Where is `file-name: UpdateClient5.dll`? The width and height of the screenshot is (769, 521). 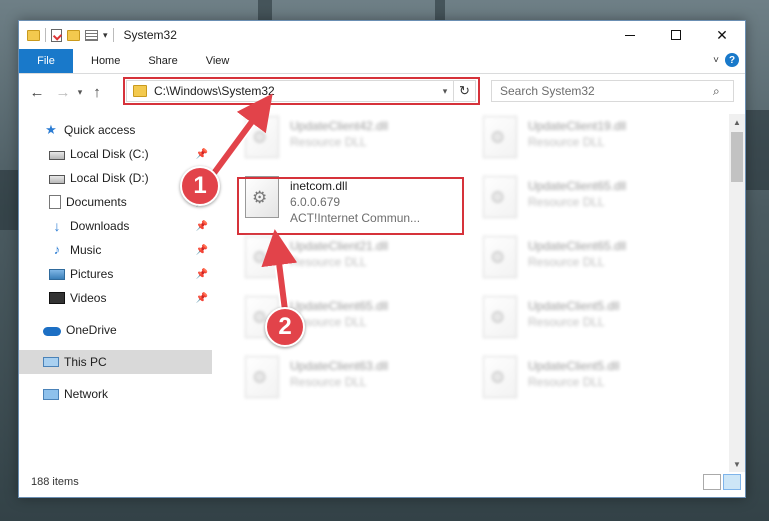
file-name: UpdateClient5.dll is located at coordinates (574, 366).